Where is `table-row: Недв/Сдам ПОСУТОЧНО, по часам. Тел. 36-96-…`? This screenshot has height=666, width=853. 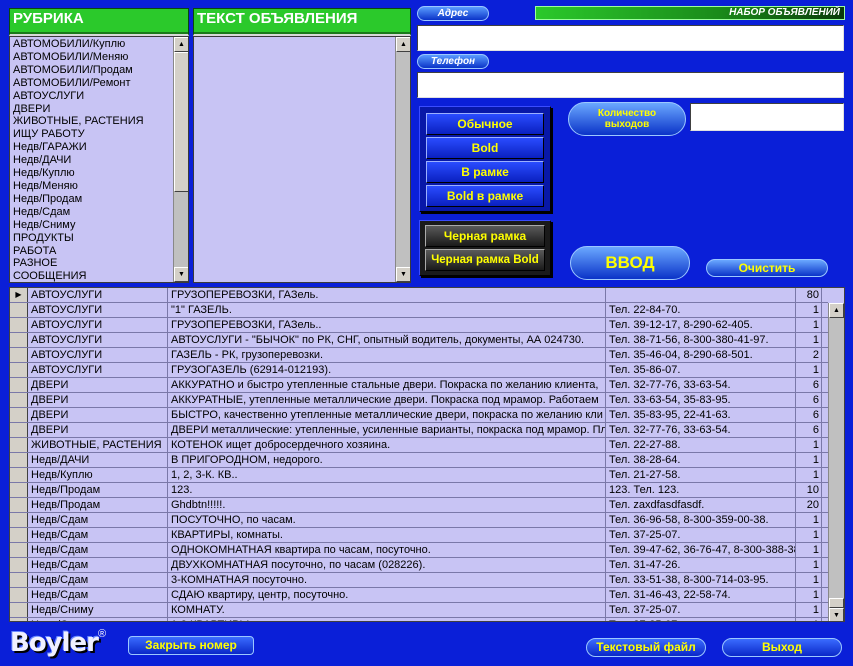 table-row: Недв/Сдам ПОСУТОЧНО, по часам. Тел. 36-96-… is located at coordinates (419, 520).